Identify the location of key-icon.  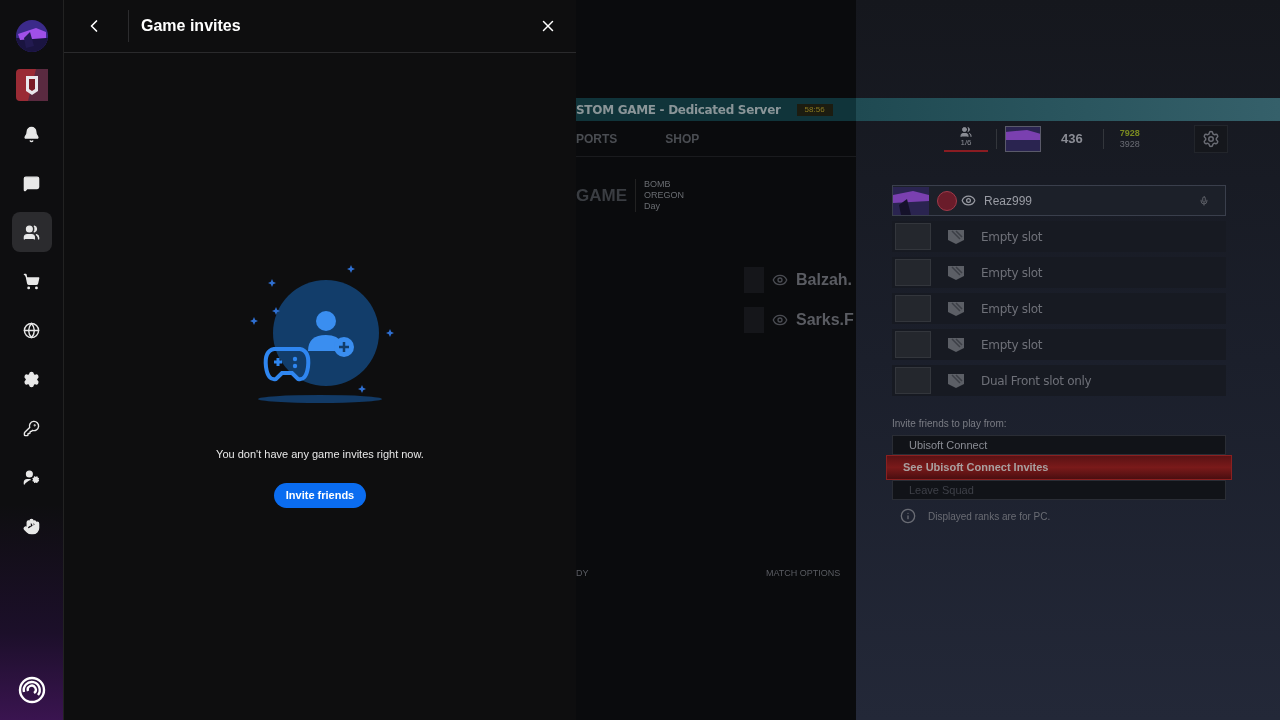
(31, 428).